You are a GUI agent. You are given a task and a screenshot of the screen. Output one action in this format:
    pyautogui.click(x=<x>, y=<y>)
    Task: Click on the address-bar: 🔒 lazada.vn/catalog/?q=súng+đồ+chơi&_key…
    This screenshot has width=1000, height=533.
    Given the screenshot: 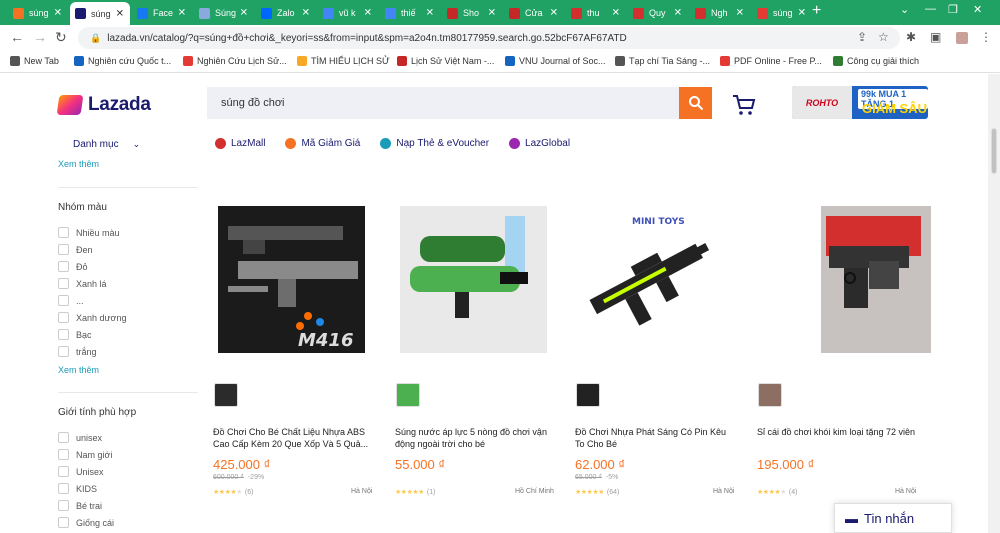 What is the action you would take?
    pyautogui.click(x=489, y=38)
    